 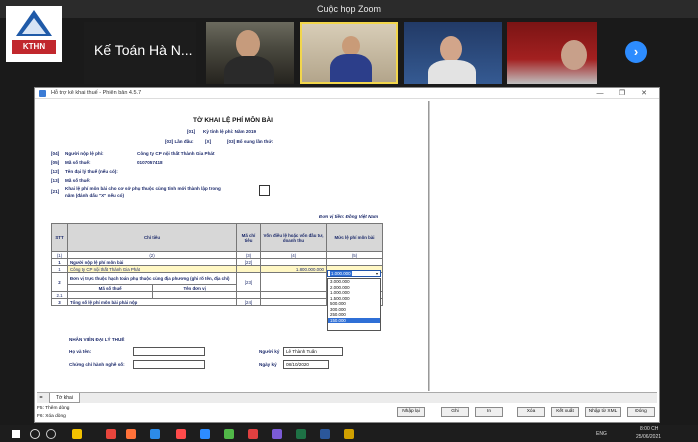 I want to click on tab-nav-arrows: ◂▸, so click(x=41, y=396).